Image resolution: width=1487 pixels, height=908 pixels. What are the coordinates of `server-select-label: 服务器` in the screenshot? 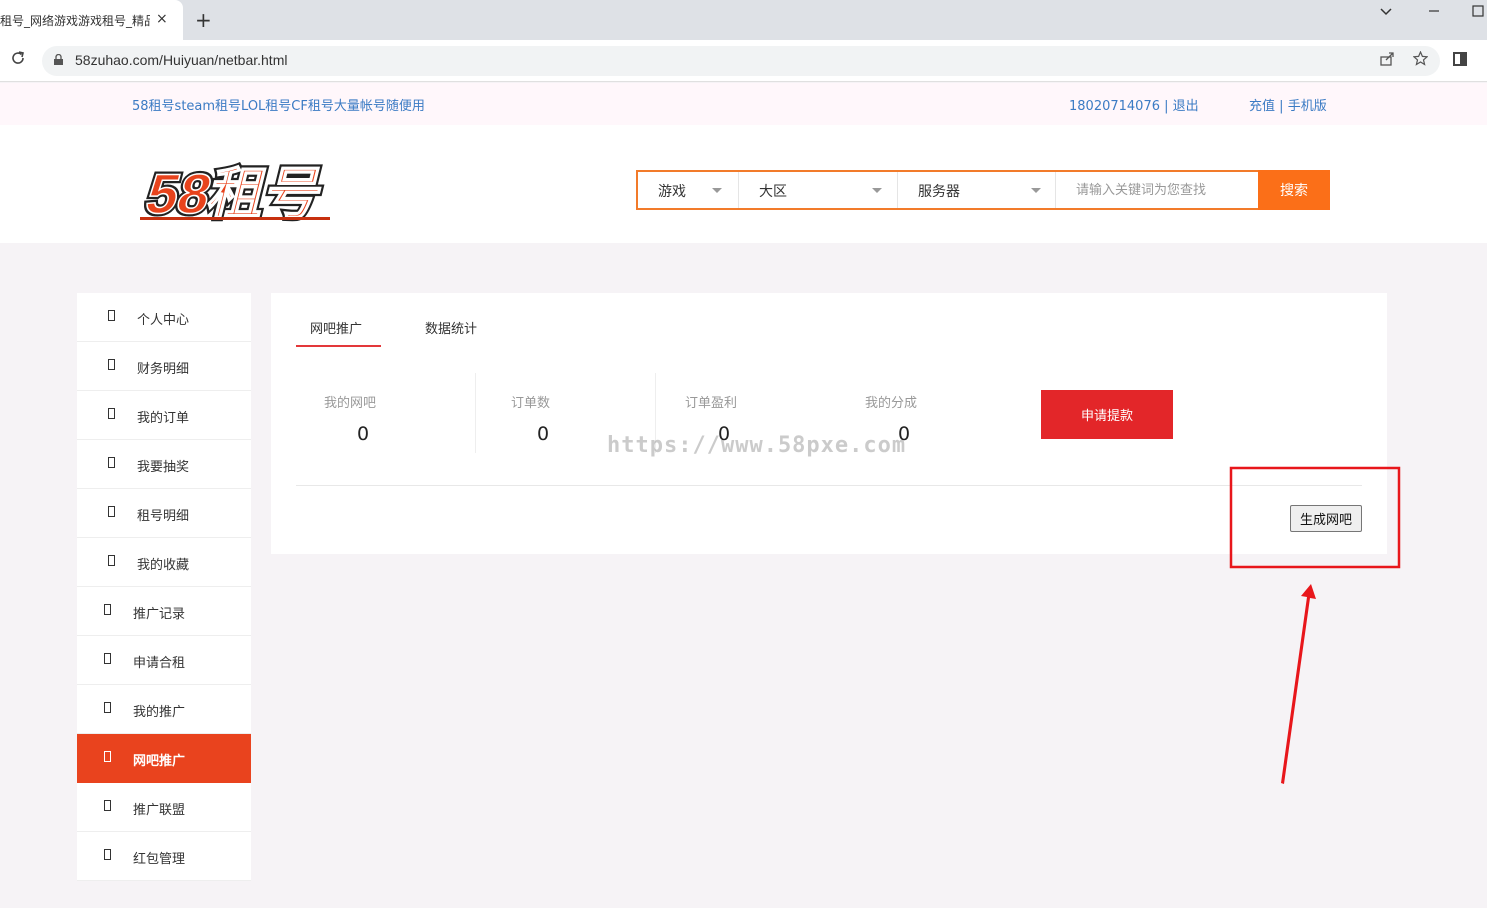 It's located at (939, 192).